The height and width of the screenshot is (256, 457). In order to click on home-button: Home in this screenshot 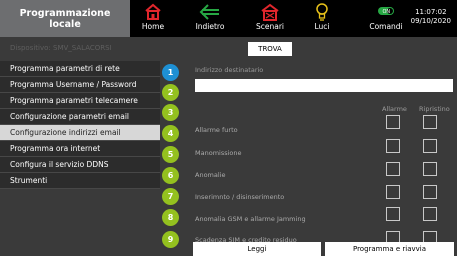, I will do `click(153, 18)`.